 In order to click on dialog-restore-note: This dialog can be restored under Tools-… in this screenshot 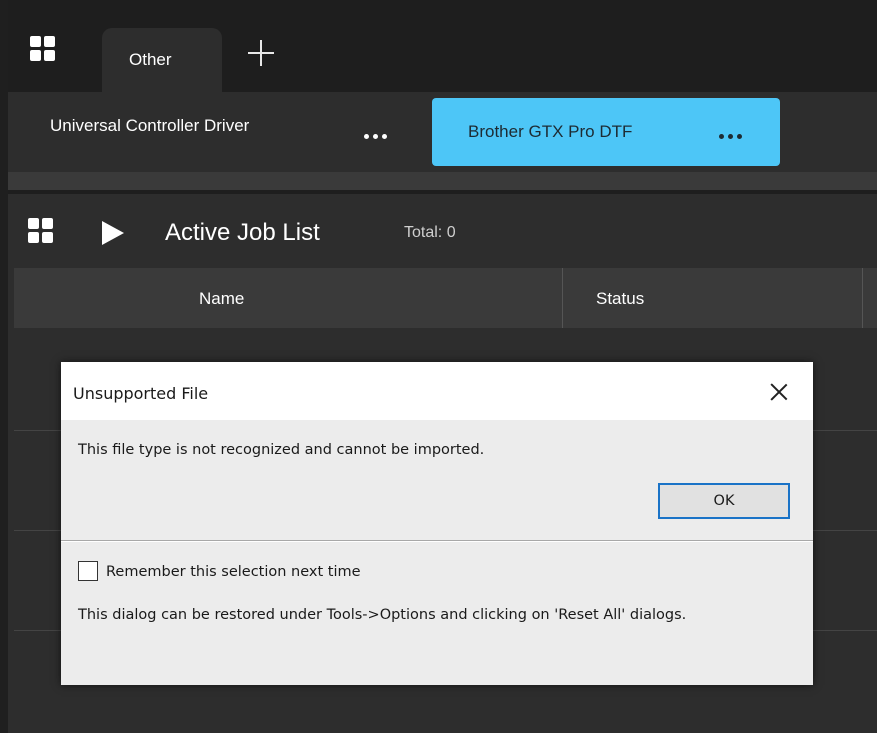, I will do `click(382, 615)`.